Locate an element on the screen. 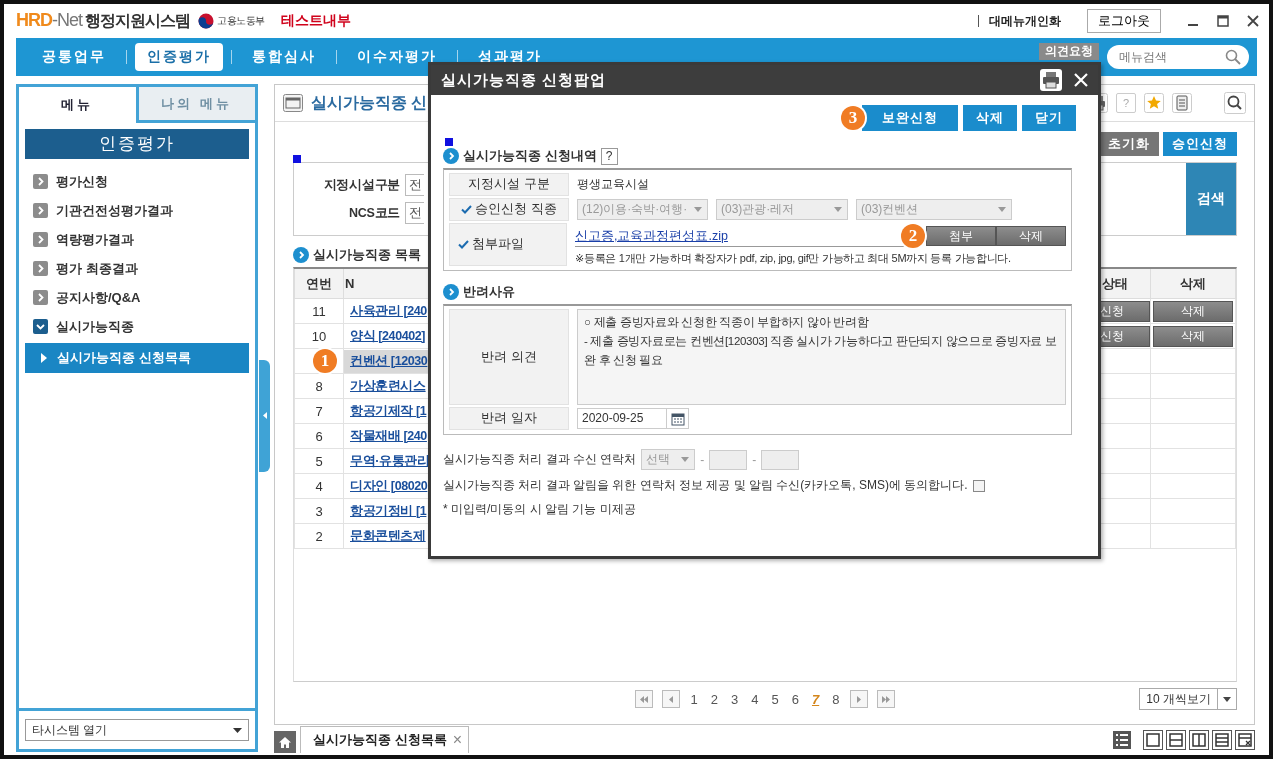 The height and width of the screenshot is (759, 1273). approve-button: 승인신청 is located at coordinates (1200, 144).